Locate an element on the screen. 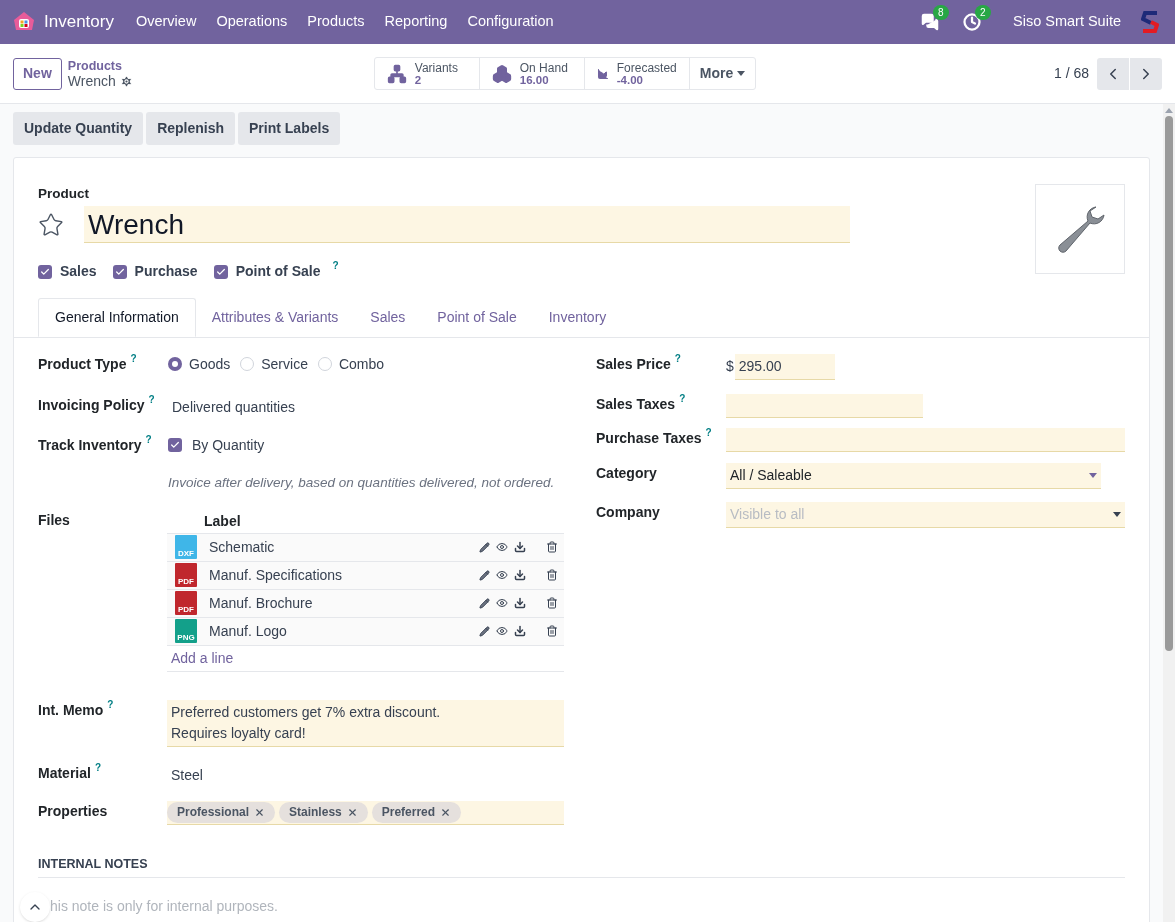 Image resolution: width=1175 pixels, height=922 pixels. stat-value: -4.00 is located at coordinates (630, 79).